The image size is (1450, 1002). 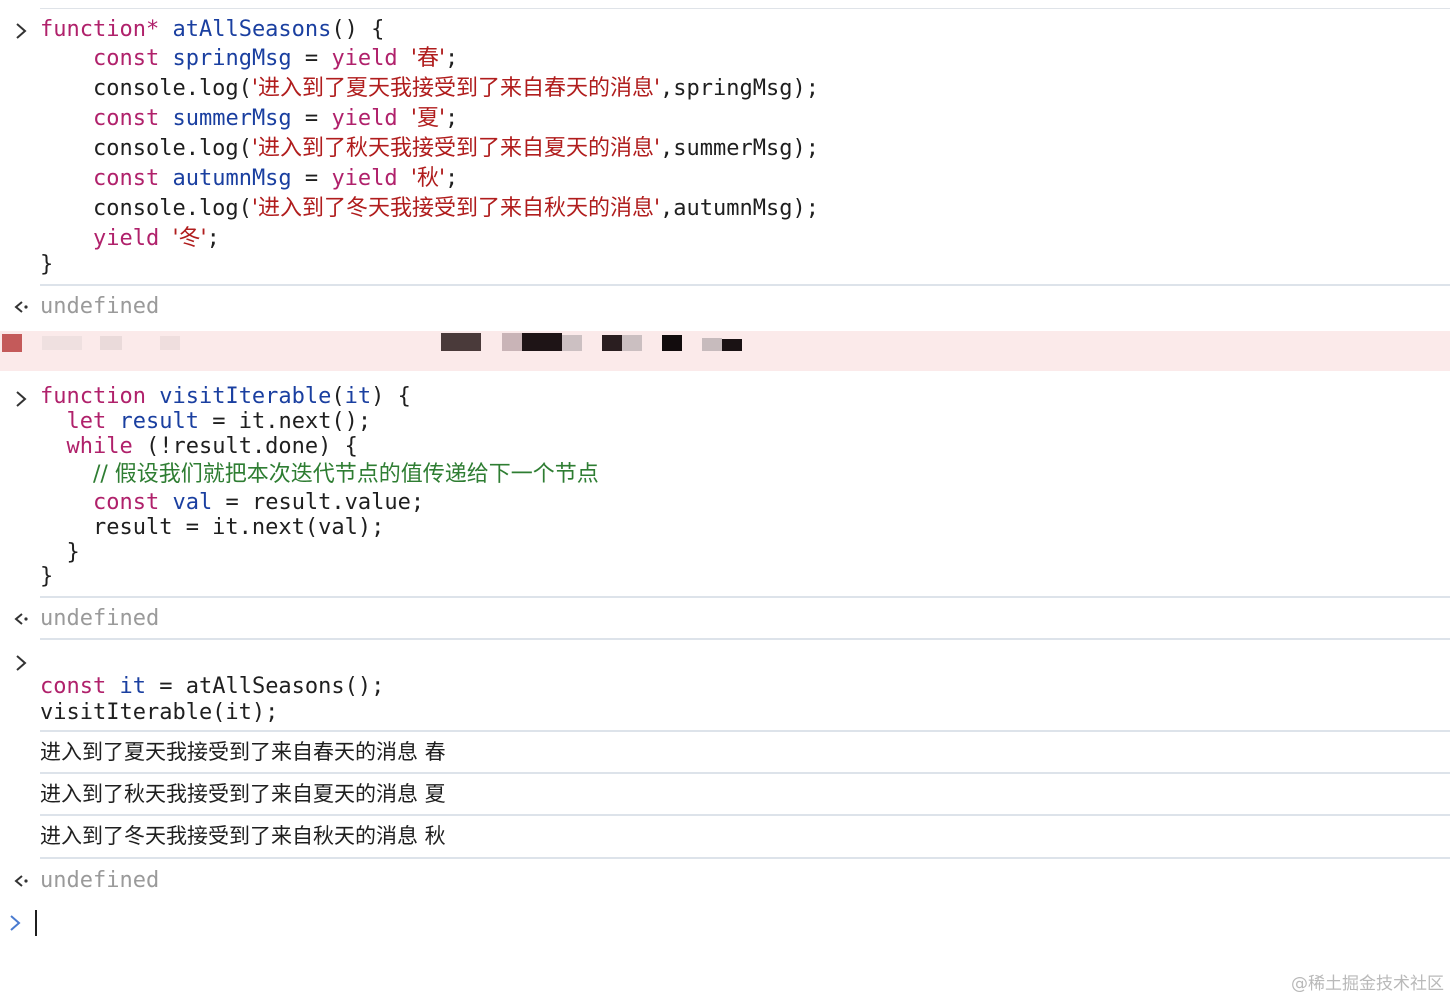 What do you see at coordinates (318, 502) in the screenshot?
I see `code-token-plain: = result.value;` at bounding box center [318, 502].